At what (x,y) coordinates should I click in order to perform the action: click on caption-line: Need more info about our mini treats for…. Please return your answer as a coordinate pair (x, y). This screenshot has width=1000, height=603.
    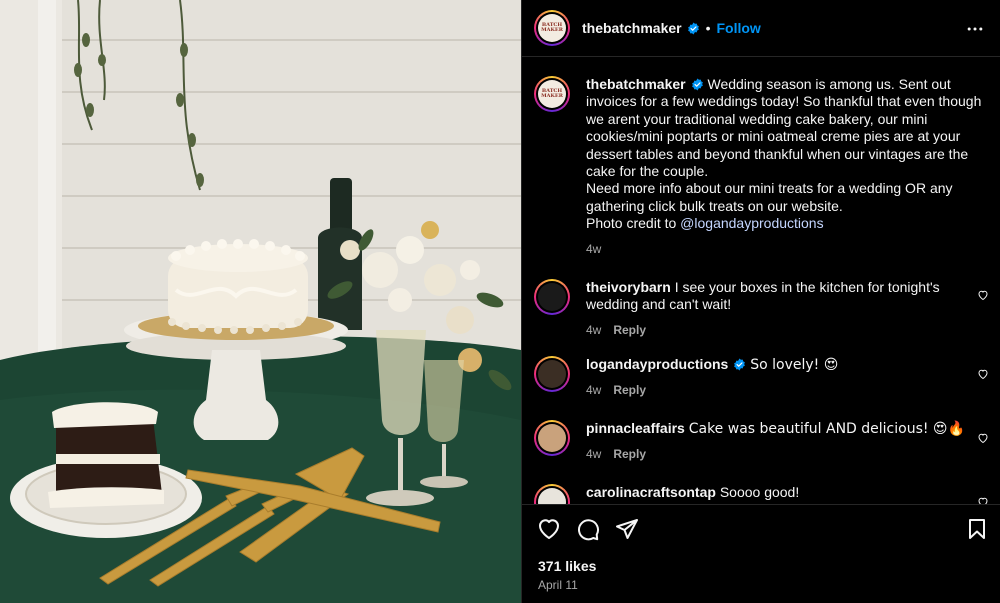
    Looking at the image, I should click on (769, 188).